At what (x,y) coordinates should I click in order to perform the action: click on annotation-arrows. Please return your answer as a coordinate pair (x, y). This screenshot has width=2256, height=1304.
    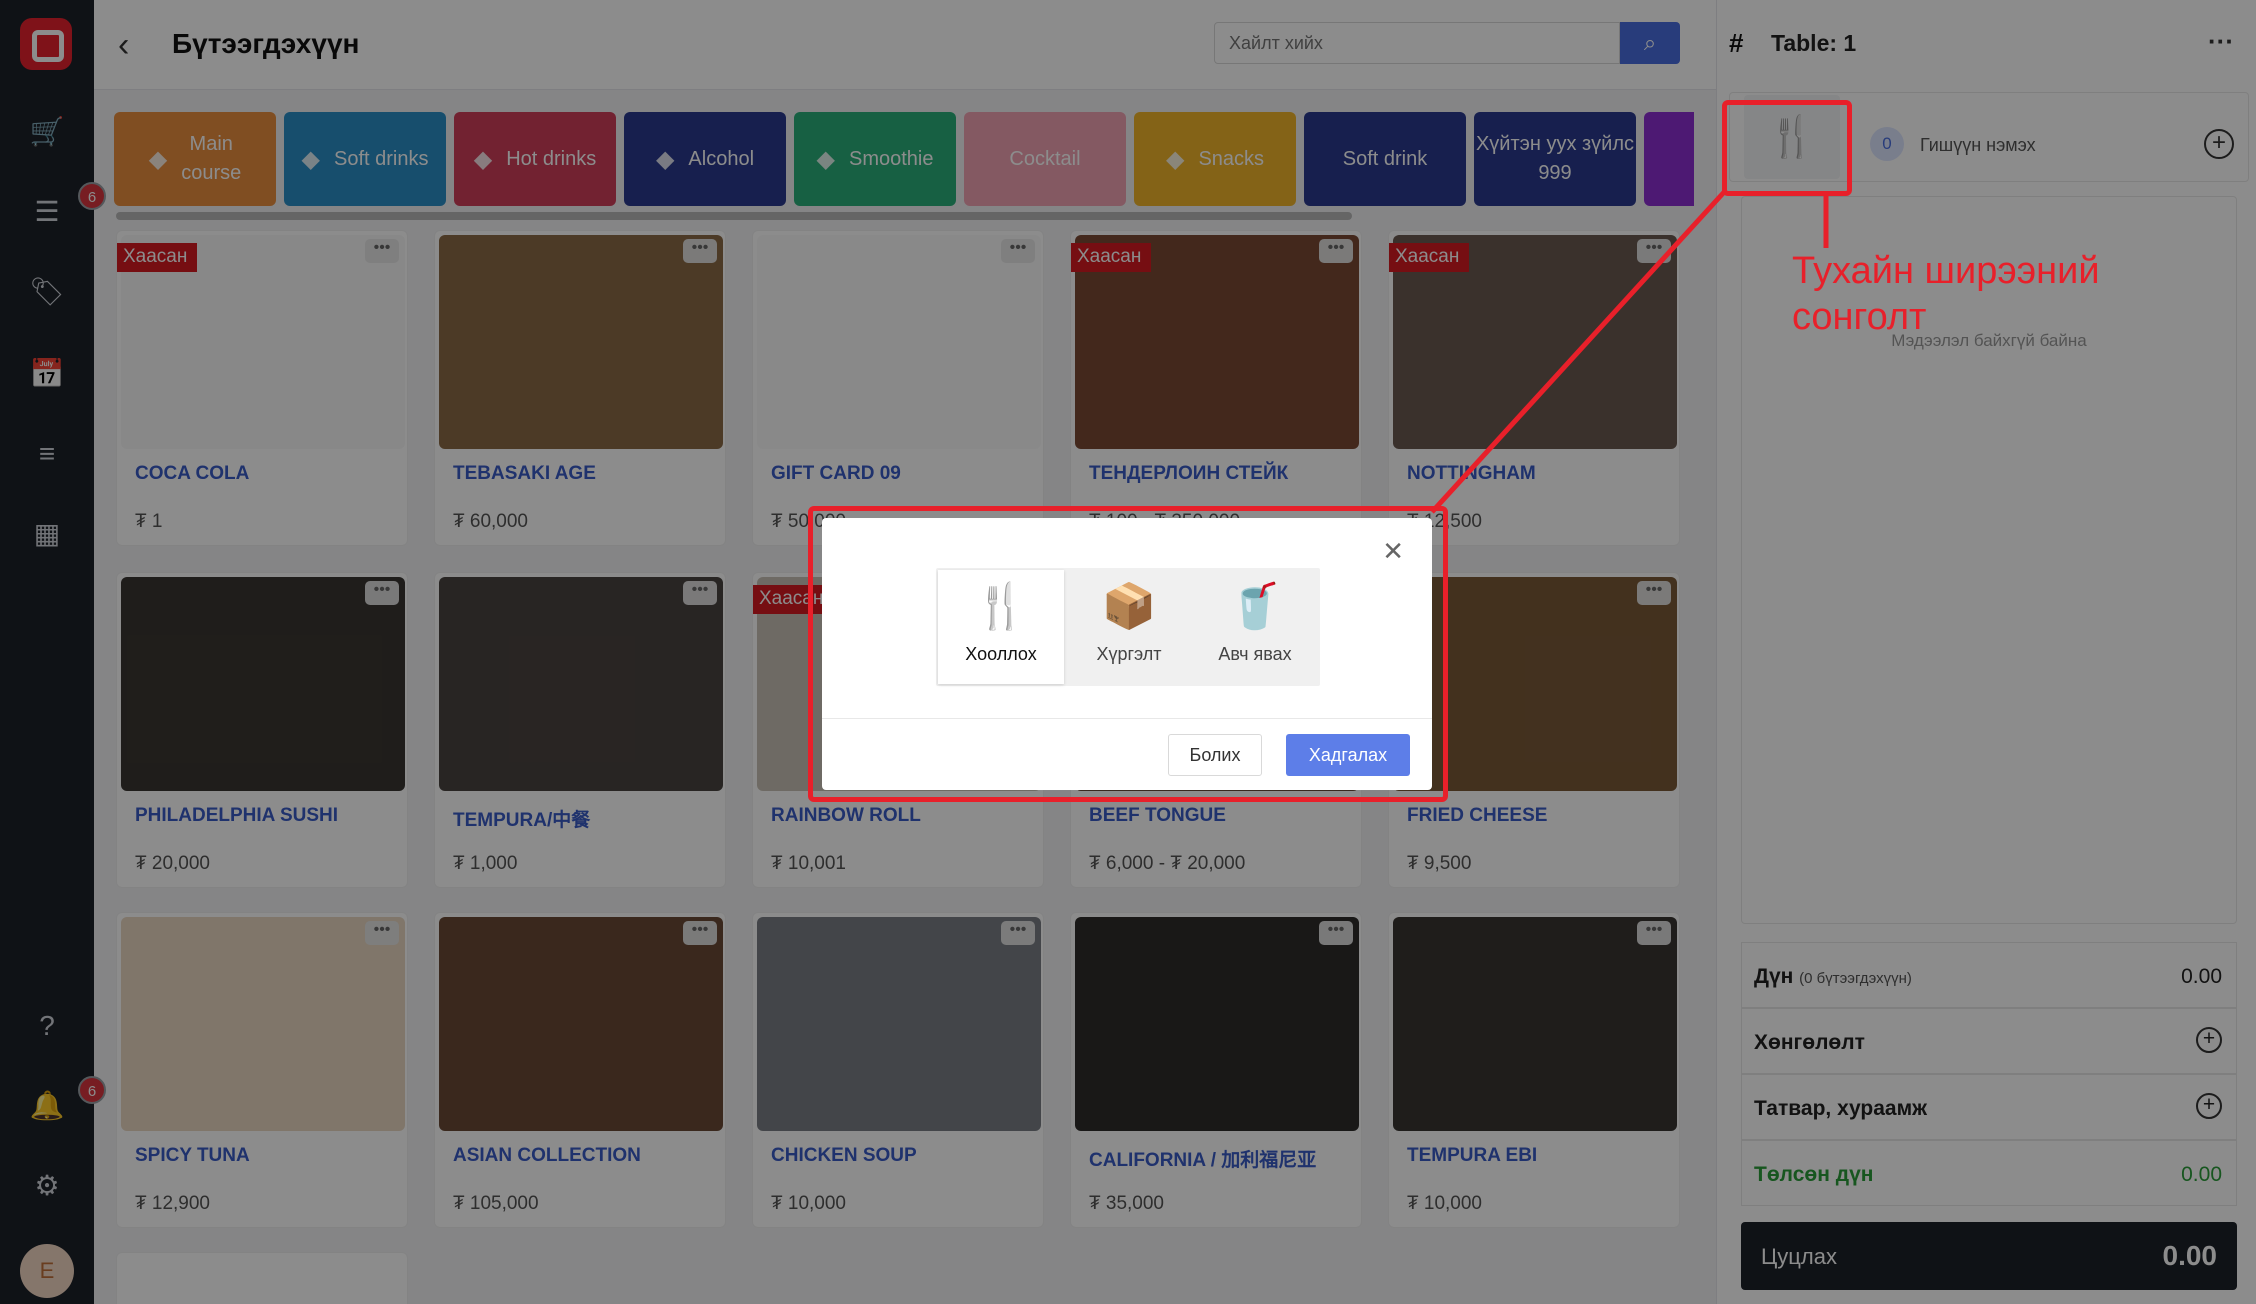
    Looking at the image, I should click on (1629, 351).